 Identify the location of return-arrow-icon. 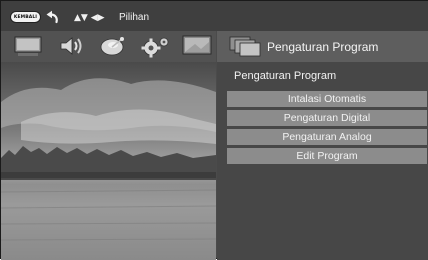
(52, 17).